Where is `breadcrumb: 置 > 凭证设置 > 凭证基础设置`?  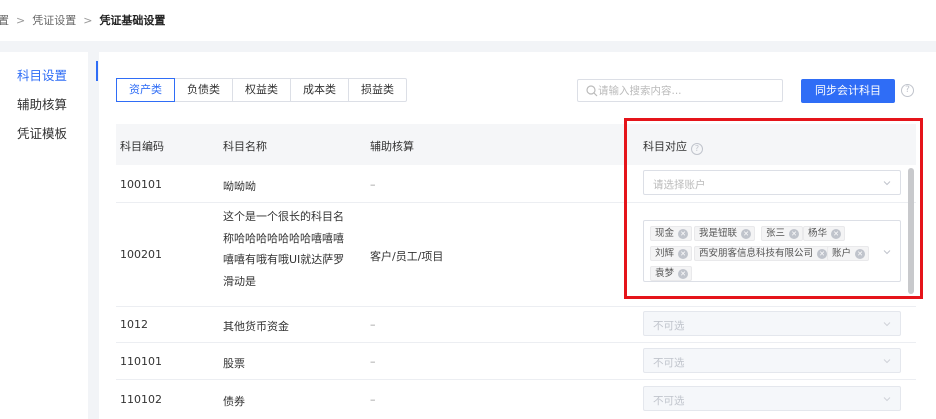 breadcrumb: 置 > 凭证设置 > 凭证基础设置 is located at coordinates (82, 20).